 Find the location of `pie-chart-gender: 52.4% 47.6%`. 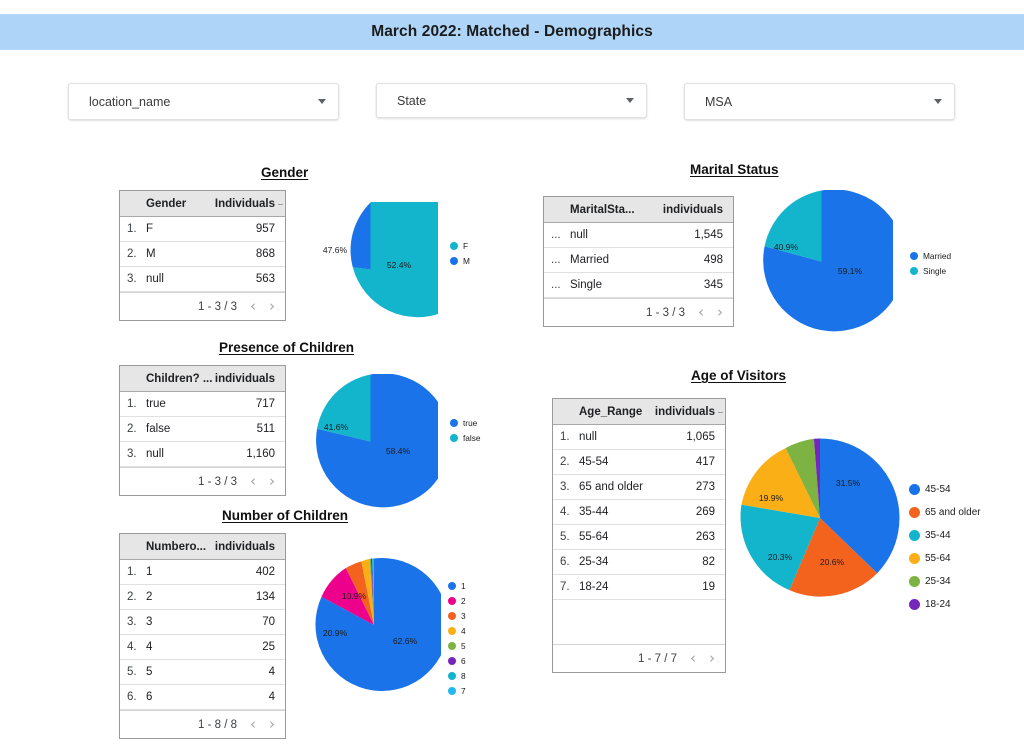

pie-chart-gender: 52.4% 47.6% is located at coordinates (370, 269).